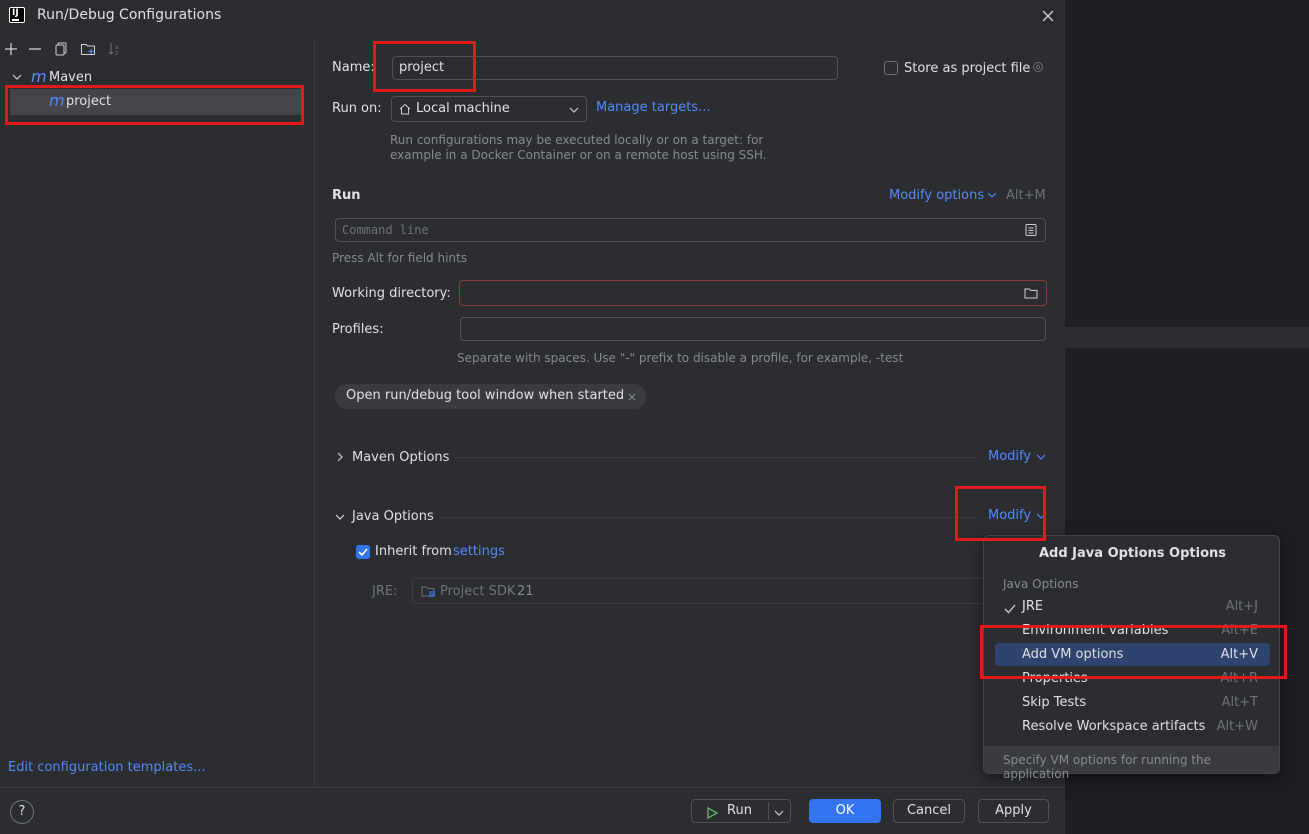 The height and width of the screenshot is (834, 1309). I want to click on working-directory-input, so click(753, 293).